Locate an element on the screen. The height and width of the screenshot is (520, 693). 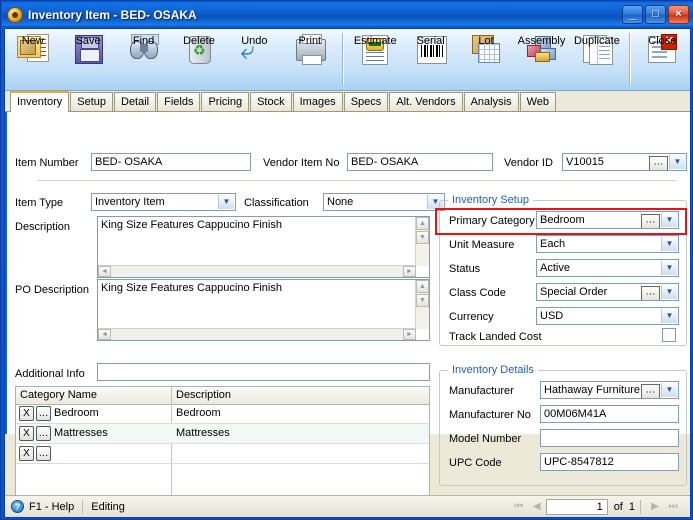
toolbar-button-print: Print is located at coordinates (309, 59).